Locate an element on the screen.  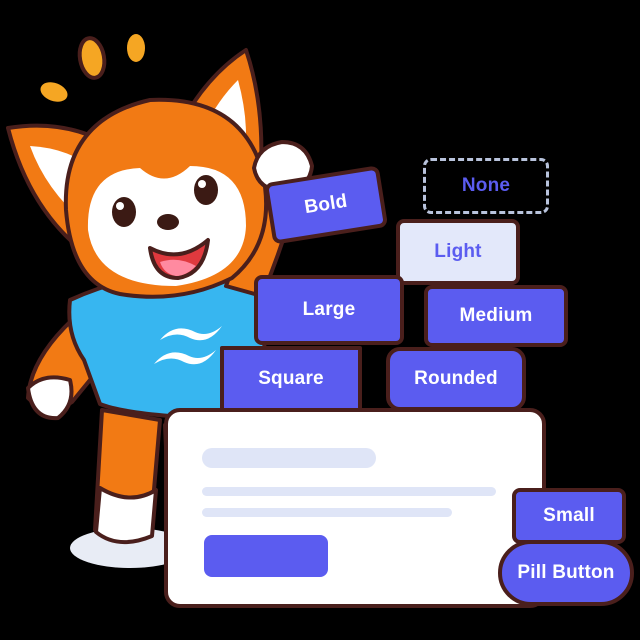
block-square-label: Square is located at coordinates (291, 378).